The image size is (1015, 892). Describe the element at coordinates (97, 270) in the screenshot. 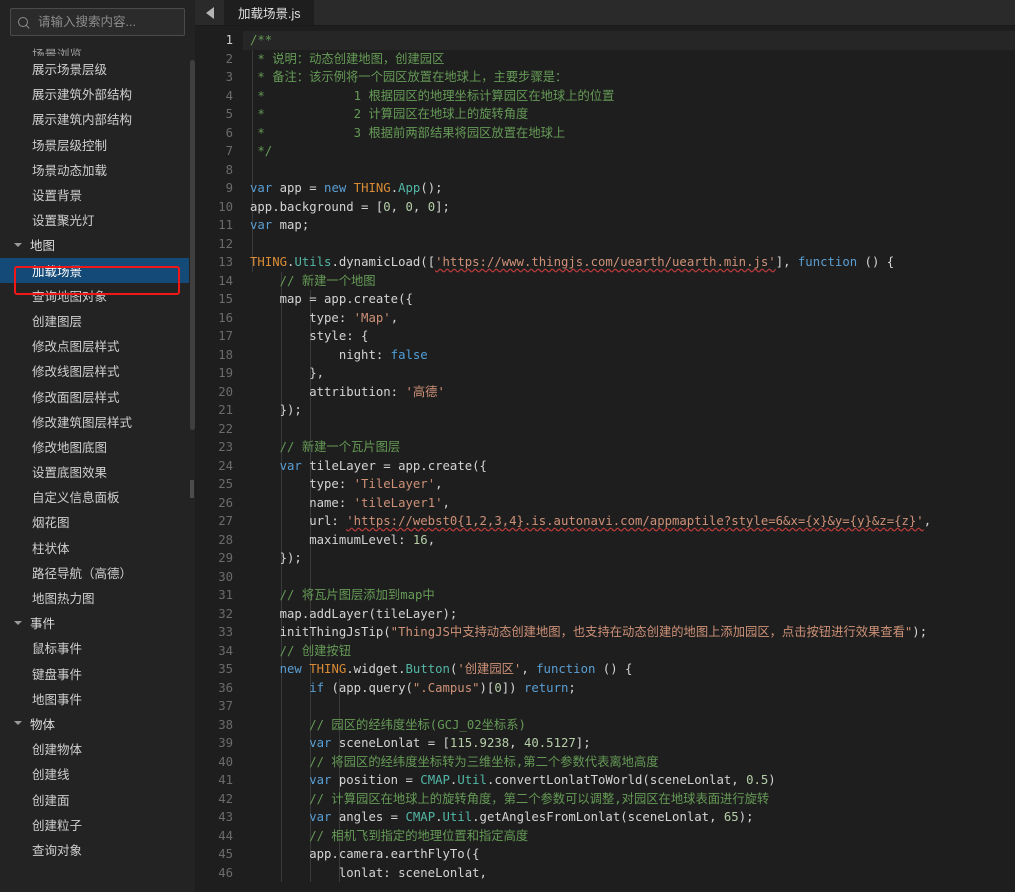

I see `sidebar-item-leaf-8: 加载场景` at that location.